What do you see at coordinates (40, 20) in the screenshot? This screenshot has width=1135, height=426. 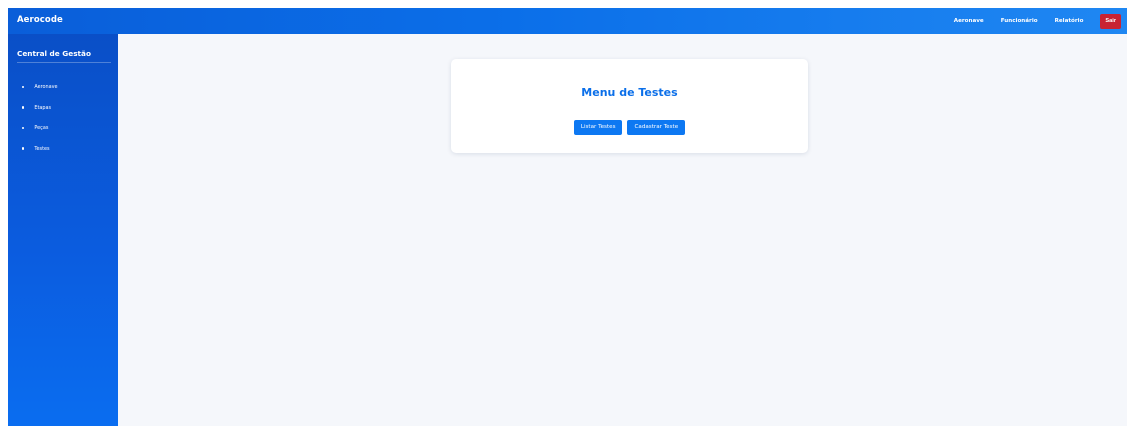 I see `brand-logo: Aerocode` at bounding box center [40, 20].